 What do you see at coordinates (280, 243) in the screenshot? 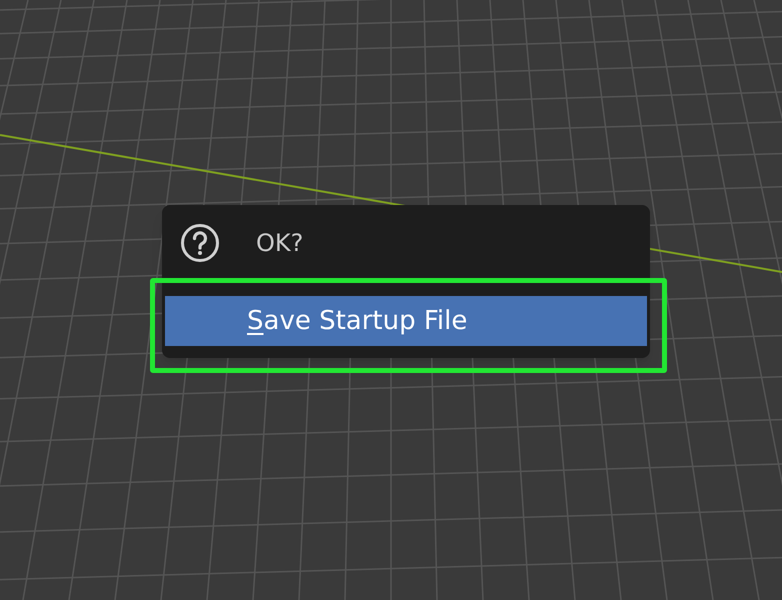
I see `popup-title: OK?` at bounding box center [280, 243].